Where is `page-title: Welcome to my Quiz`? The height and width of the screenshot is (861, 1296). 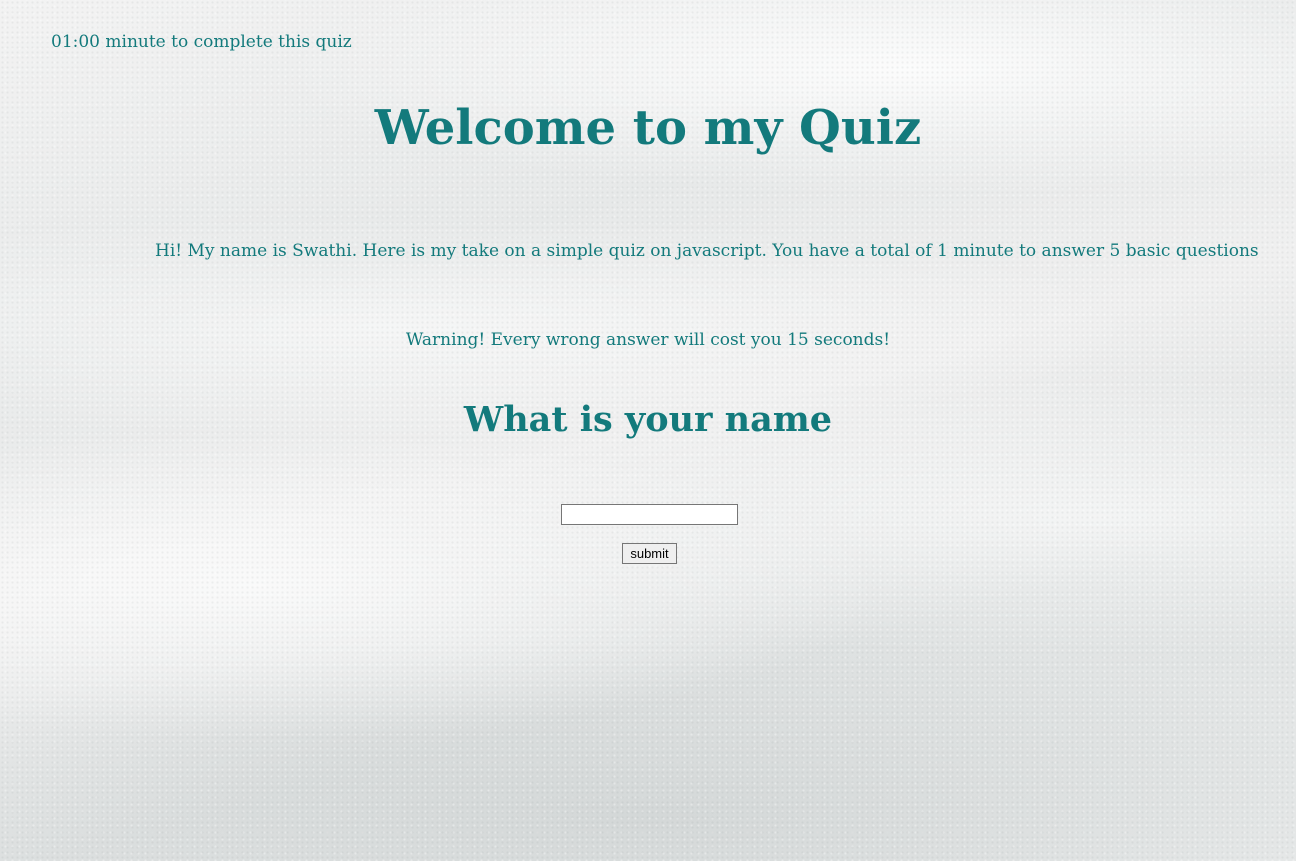
page-title: Welcome to my Quiz is located at coordinates (648, 128).